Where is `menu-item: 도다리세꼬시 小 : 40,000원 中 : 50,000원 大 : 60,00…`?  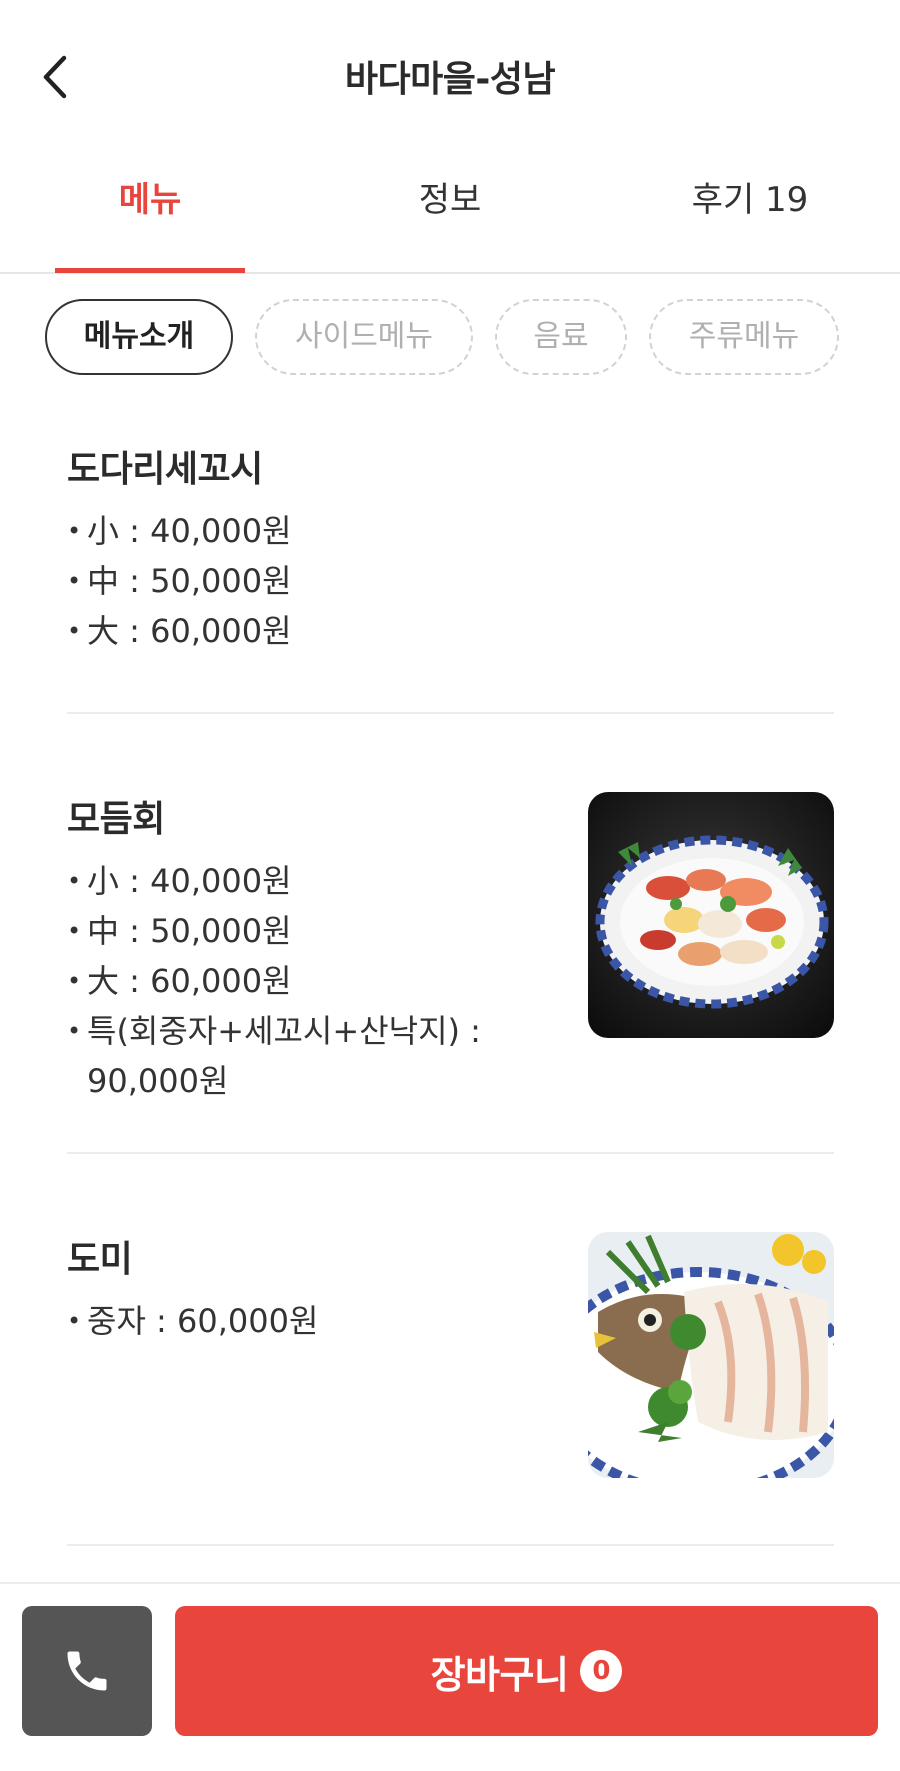 menu-item: 도다리세꼬시 小 : 40,000원 中 : 50,000원 大 : 60,00… is located at coordinates (450, 577).